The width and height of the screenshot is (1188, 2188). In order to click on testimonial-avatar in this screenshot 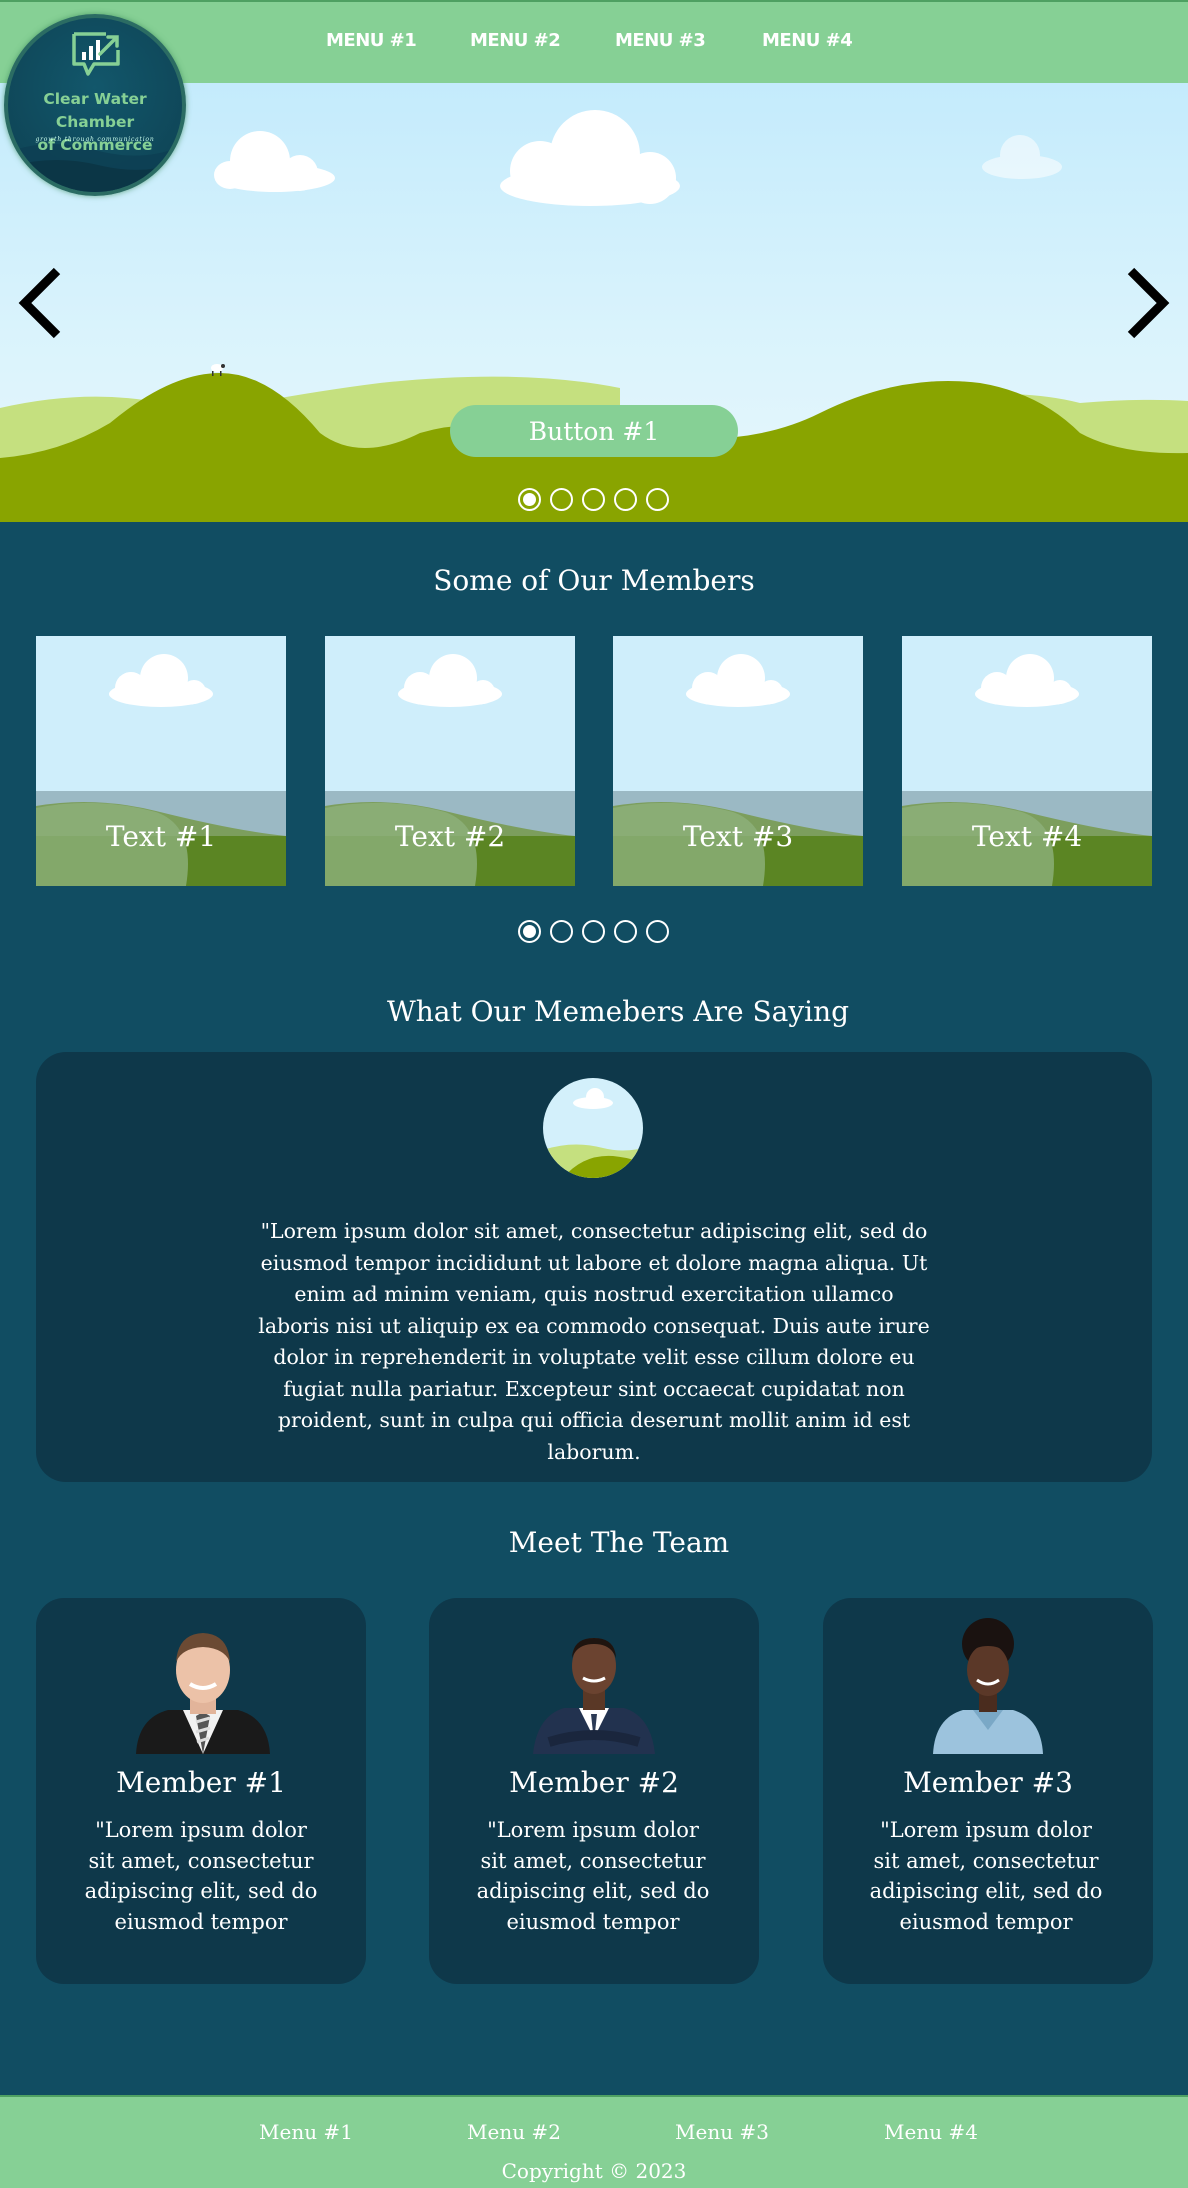, I will do `click(593, 1128)`.